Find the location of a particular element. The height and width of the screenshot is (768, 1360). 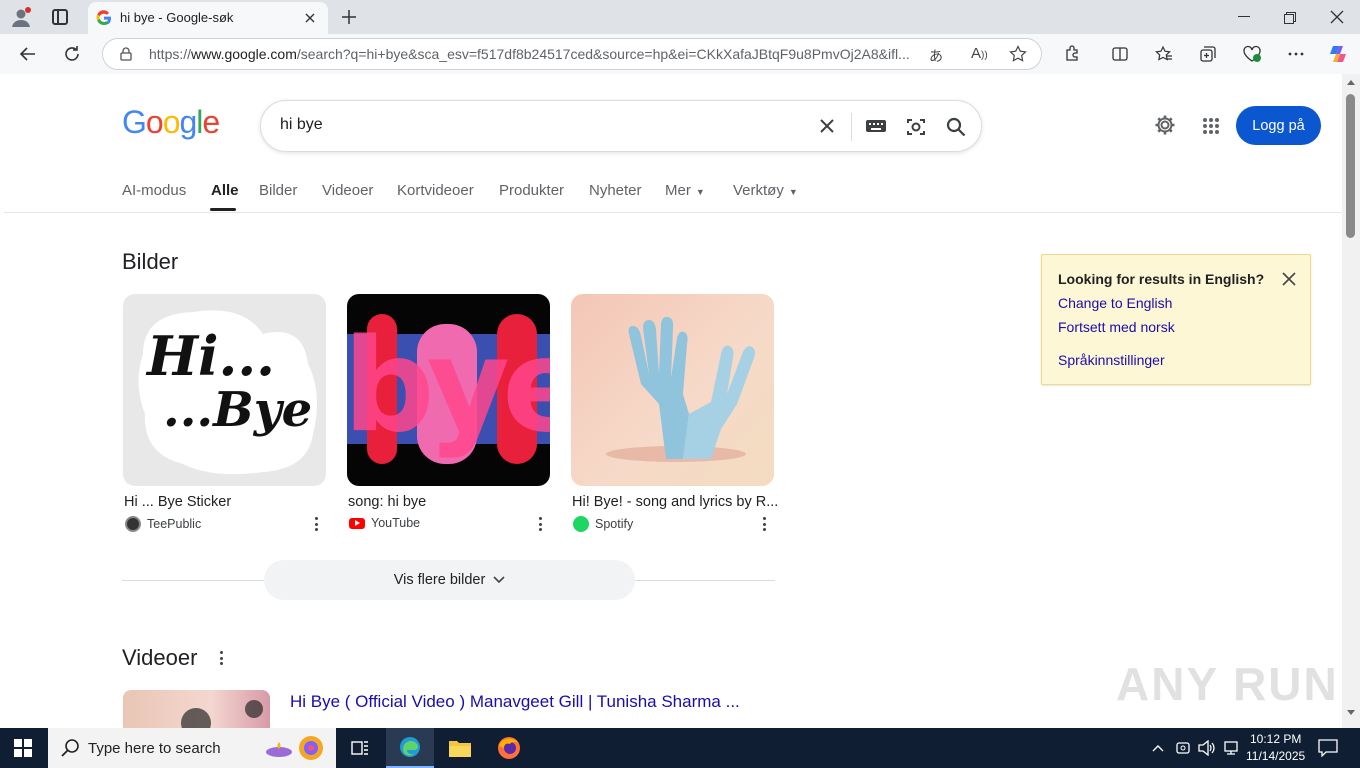

taskbar-time: 10:12 PM is located at coordinates (1275, 739).